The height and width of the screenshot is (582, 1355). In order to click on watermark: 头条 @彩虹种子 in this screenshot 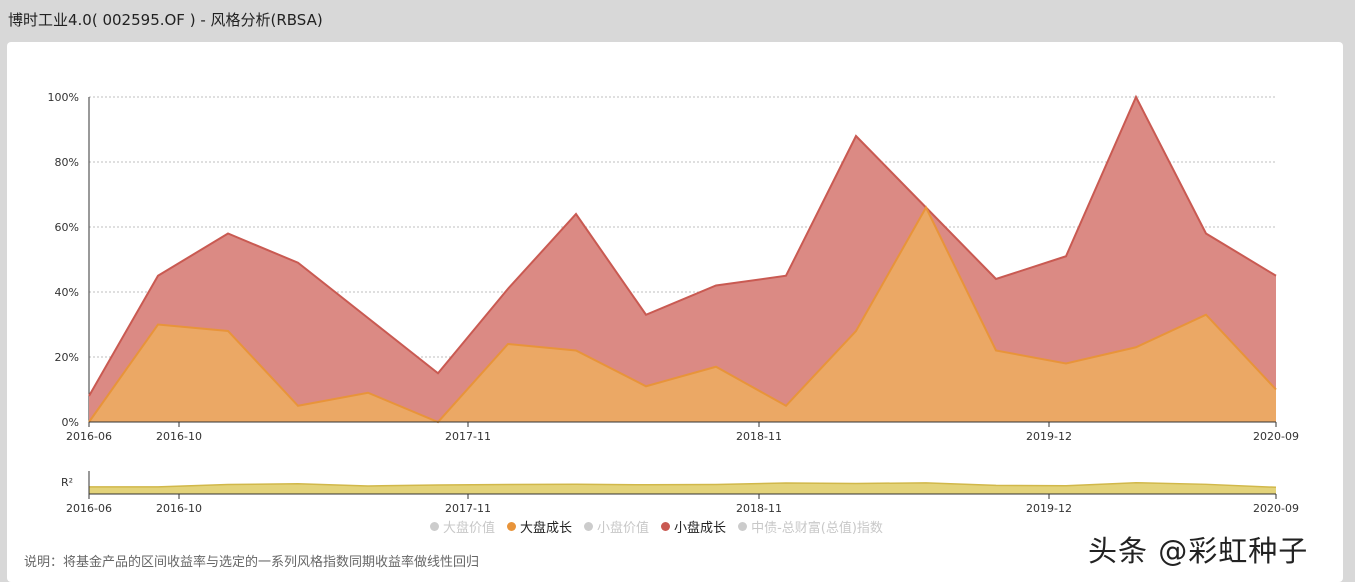, I will do `click(1198, 551)`.